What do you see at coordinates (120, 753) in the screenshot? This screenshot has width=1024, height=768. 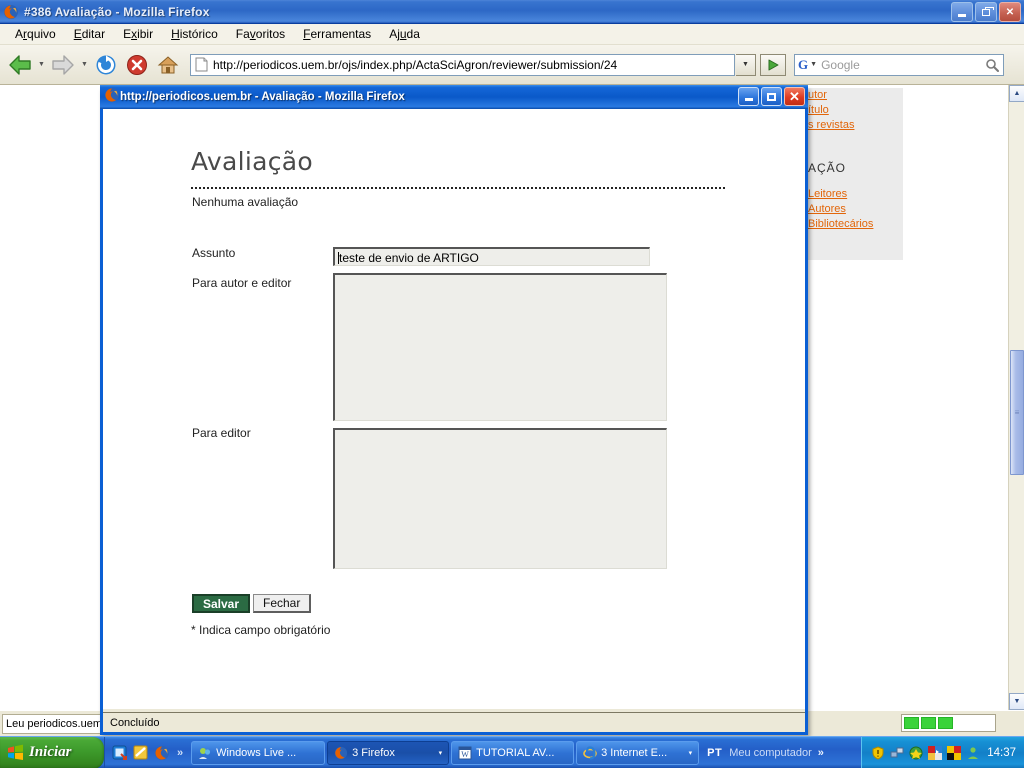 I see `show-desktop-icon` at bounding box center [120, 753].